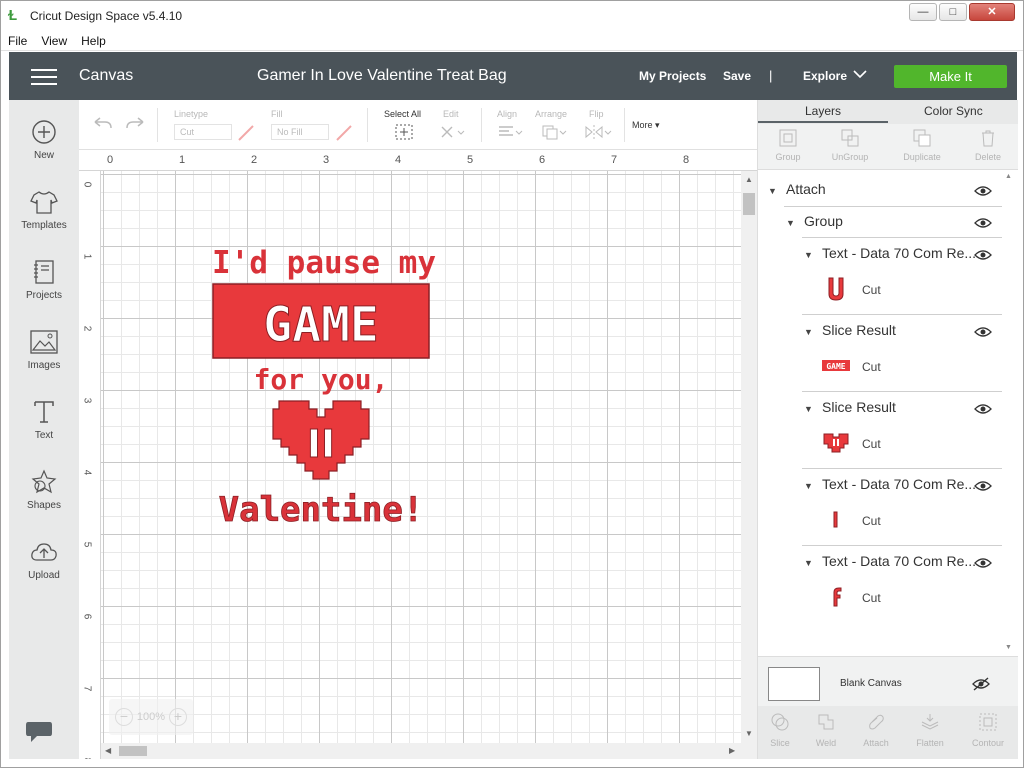 Image resolution: width=1024 pixels, height=768 pixels. Describe the element at coordinates (404, 133) in the screenshot. I see `select-all-icon` at that location.